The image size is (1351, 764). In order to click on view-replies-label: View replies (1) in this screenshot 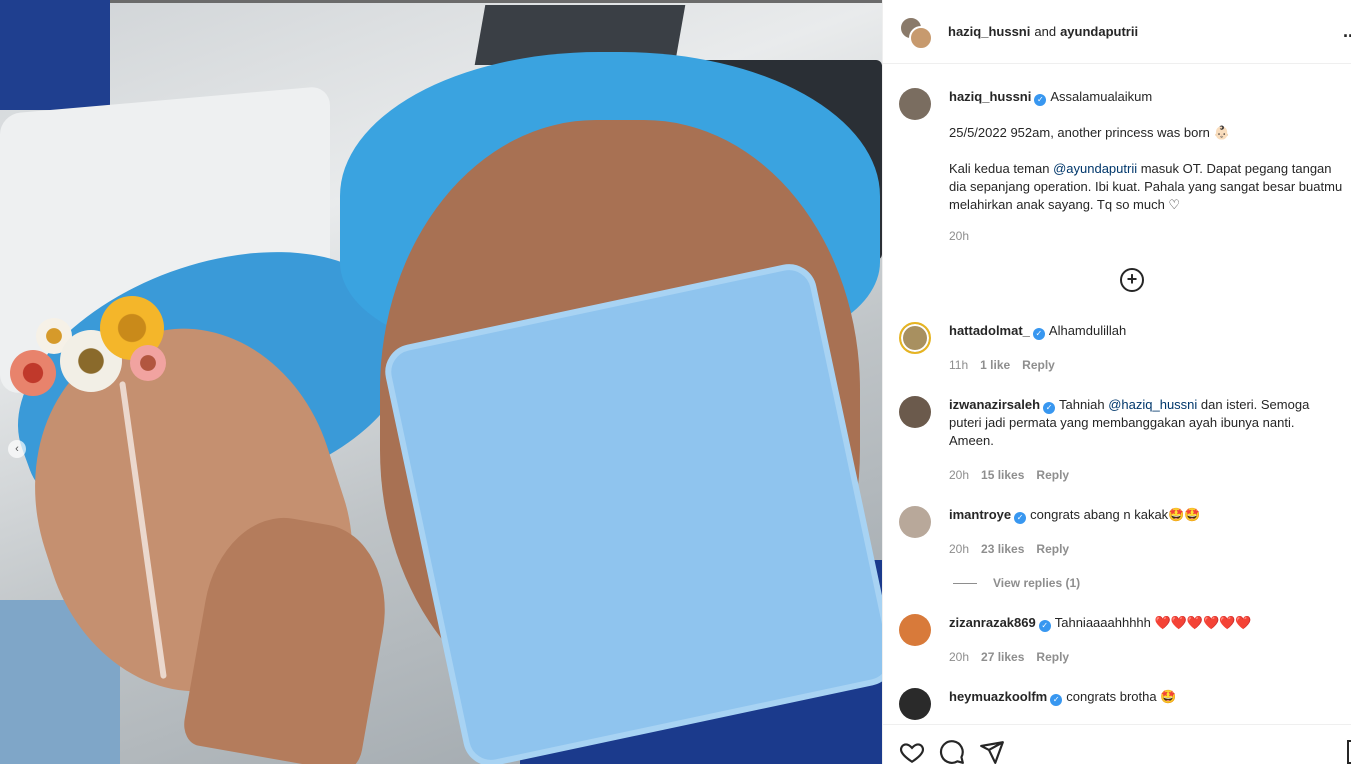, I will do `click(1037, 583)`.